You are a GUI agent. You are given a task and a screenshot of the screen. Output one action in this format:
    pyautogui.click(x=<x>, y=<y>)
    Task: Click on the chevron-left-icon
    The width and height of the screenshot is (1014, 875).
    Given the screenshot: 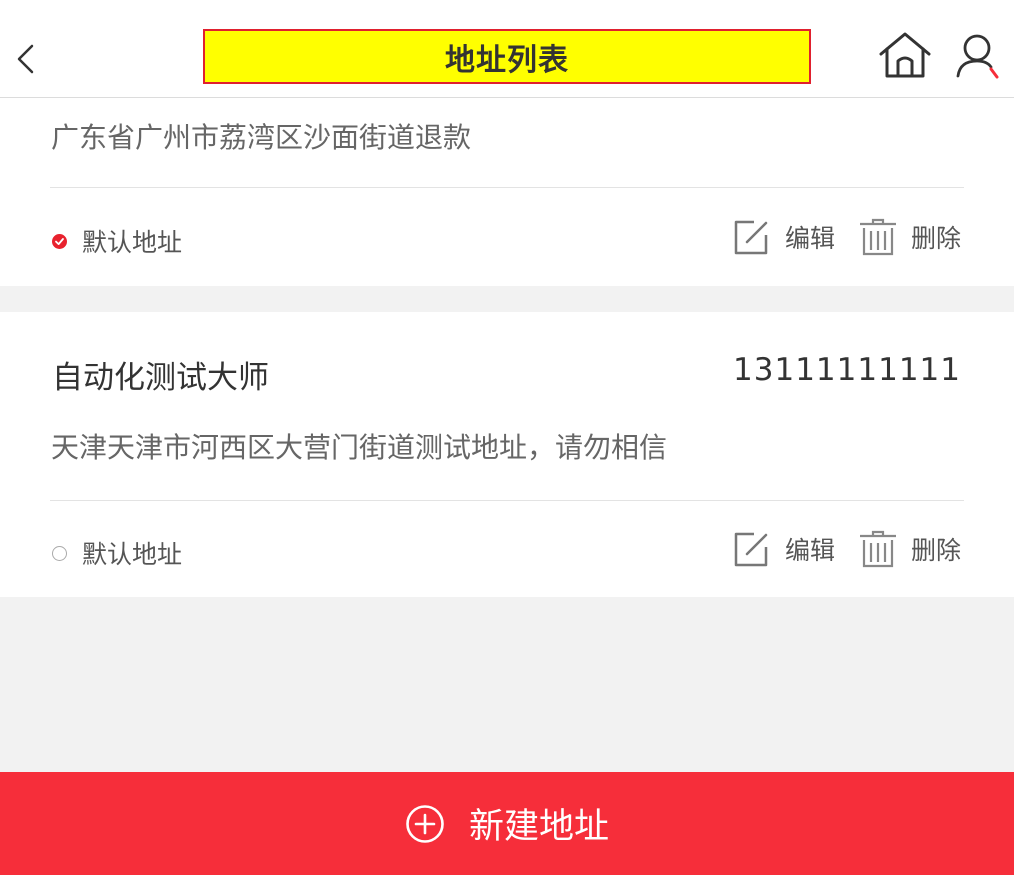 What is the action you would take?
    pyautogui.click(x=25, y=59)
    